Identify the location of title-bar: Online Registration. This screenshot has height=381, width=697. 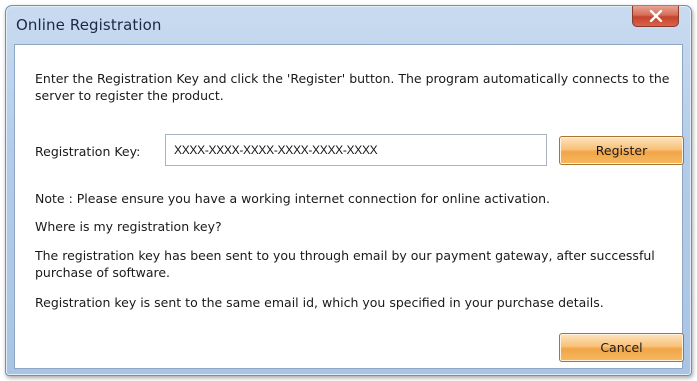
(348, 25).